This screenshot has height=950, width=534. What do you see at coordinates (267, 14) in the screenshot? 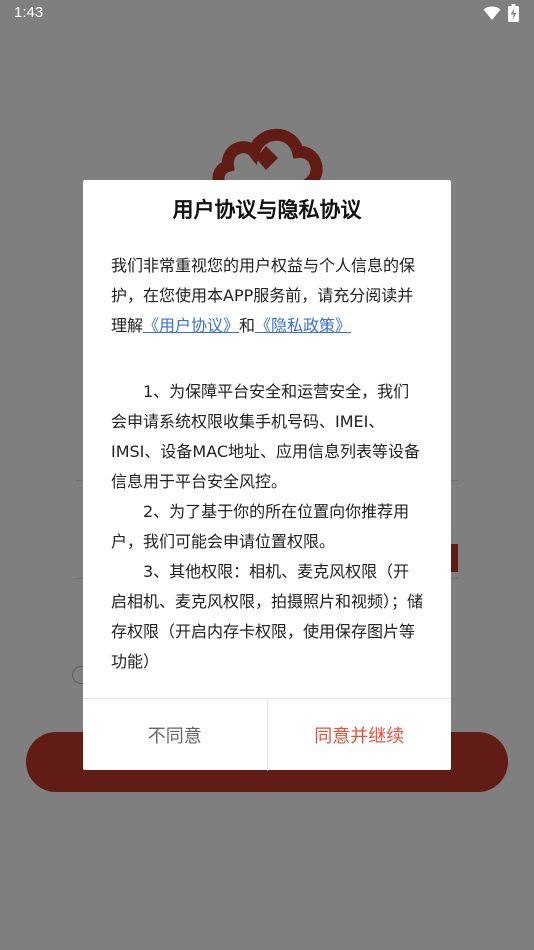
I see `status-bar: 1:43` at bounding box center [267, 14].